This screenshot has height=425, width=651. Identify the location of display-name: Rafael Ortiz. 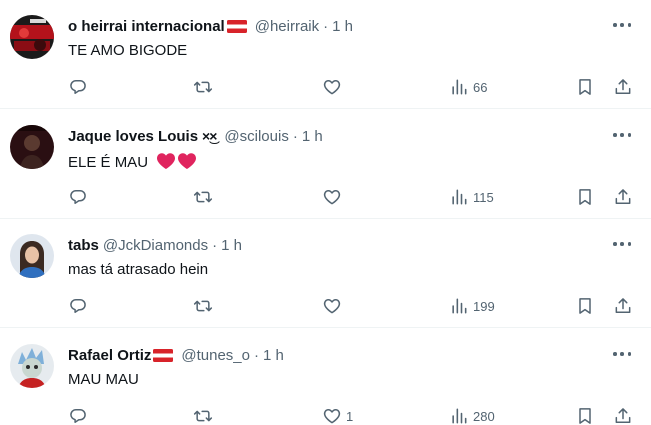
(109, 355).